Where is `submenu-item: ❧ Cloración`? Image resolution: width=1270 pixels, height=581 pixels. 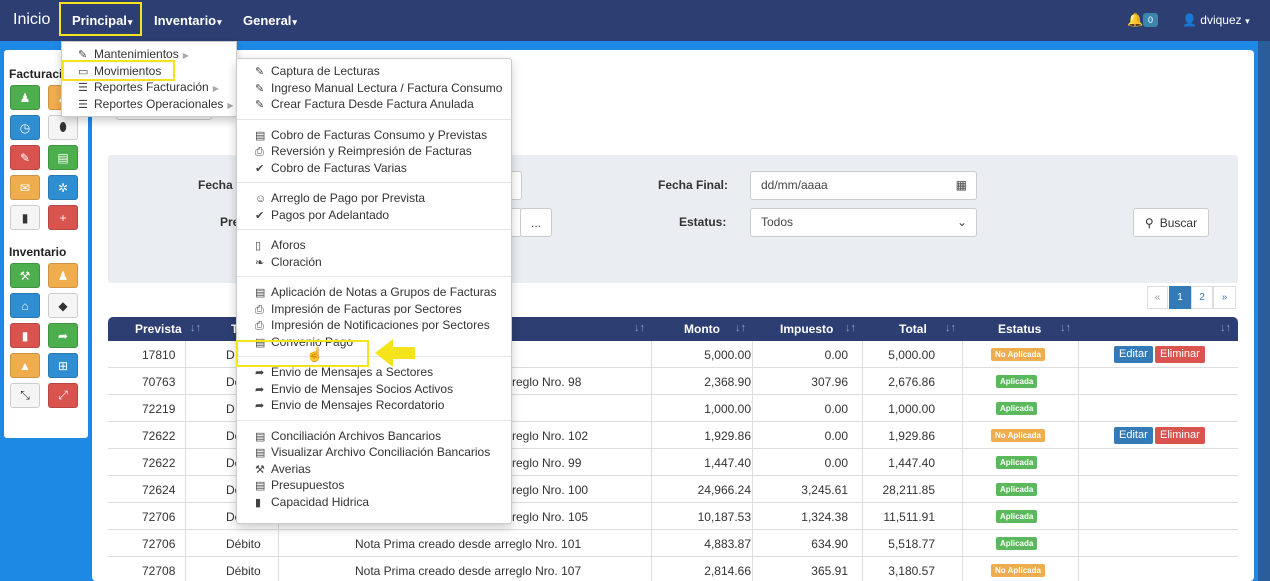 submenu-item: ❧ Cloración is located at coordinates (288, 262).